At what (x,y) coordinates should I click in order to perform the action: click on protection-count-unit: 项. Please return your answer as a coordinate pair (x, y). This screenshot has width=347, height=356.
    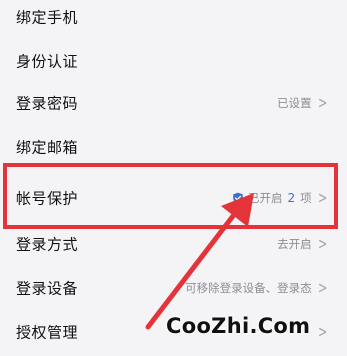
    Looking at the image, I should click on (306, 198).